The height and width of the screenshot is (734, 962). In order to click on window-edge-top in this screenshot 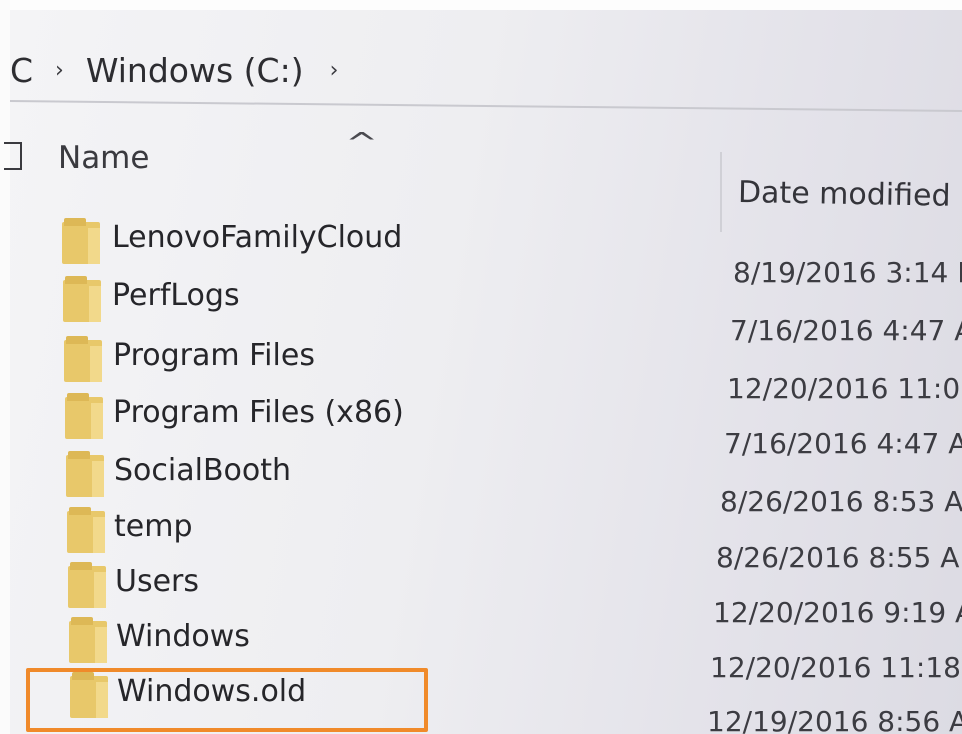, I will do `click(481, 5)`.